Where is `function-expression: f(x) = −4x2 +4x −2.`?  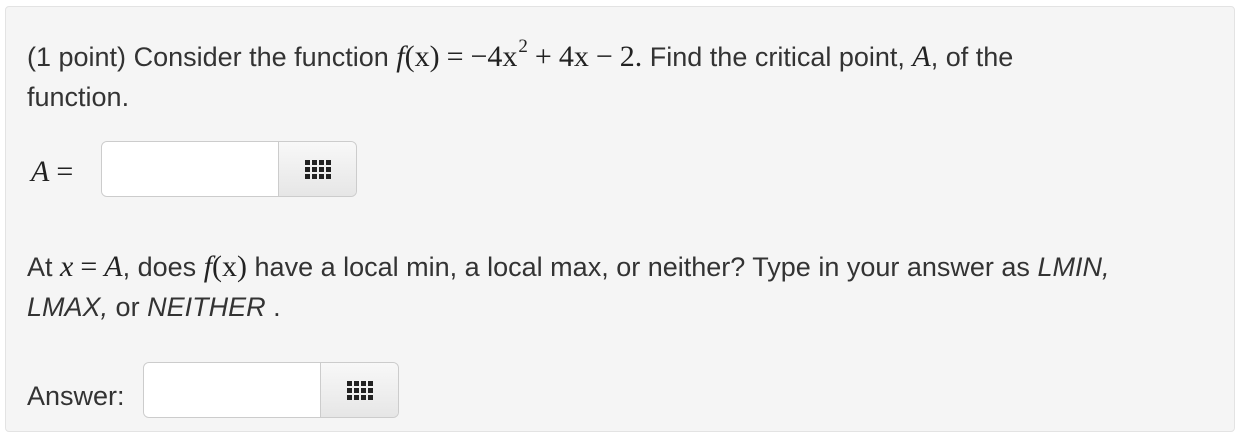
function-expression: f(x) = −4x2 +4x −2. is located at coordinates (519, 54).